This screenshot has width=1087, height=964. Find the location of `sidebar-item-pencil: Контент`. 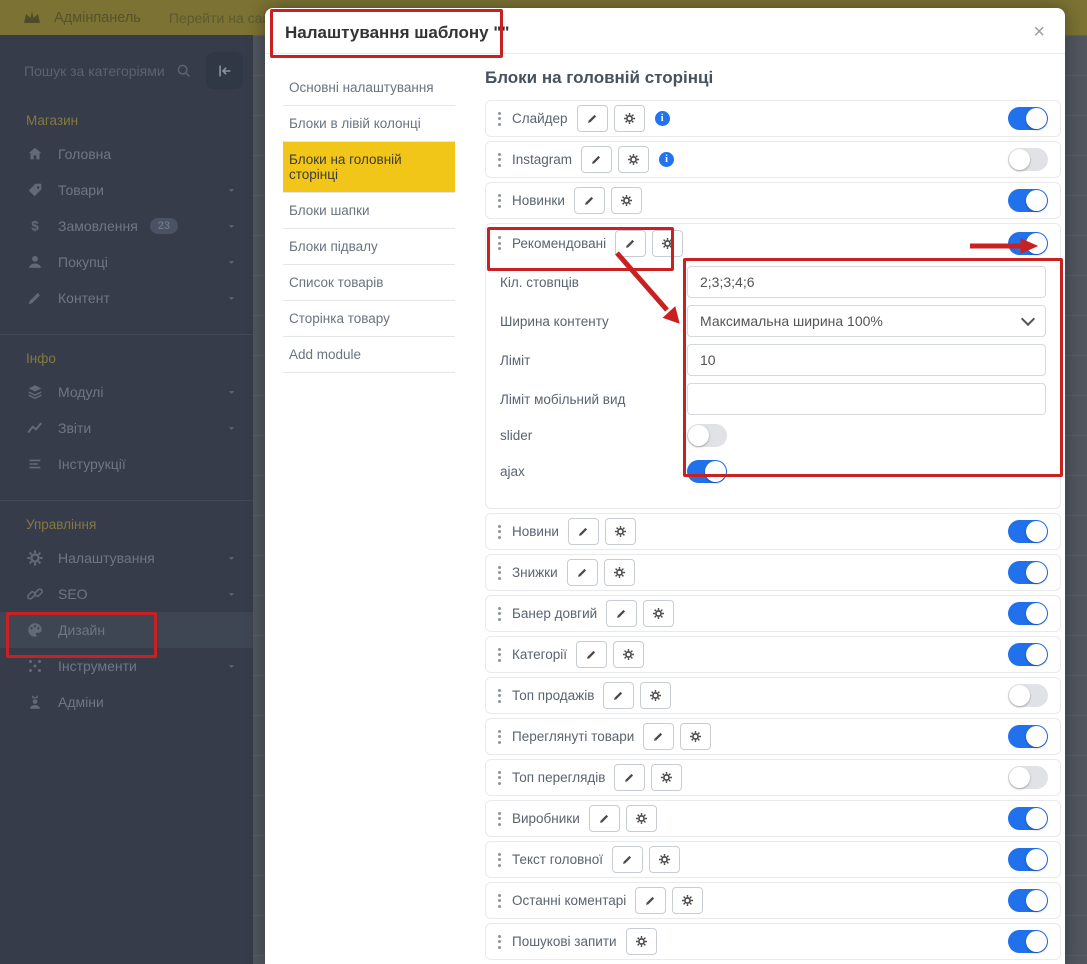

sidebar-item-pencil: Контент is located at coordinates (126, 298).